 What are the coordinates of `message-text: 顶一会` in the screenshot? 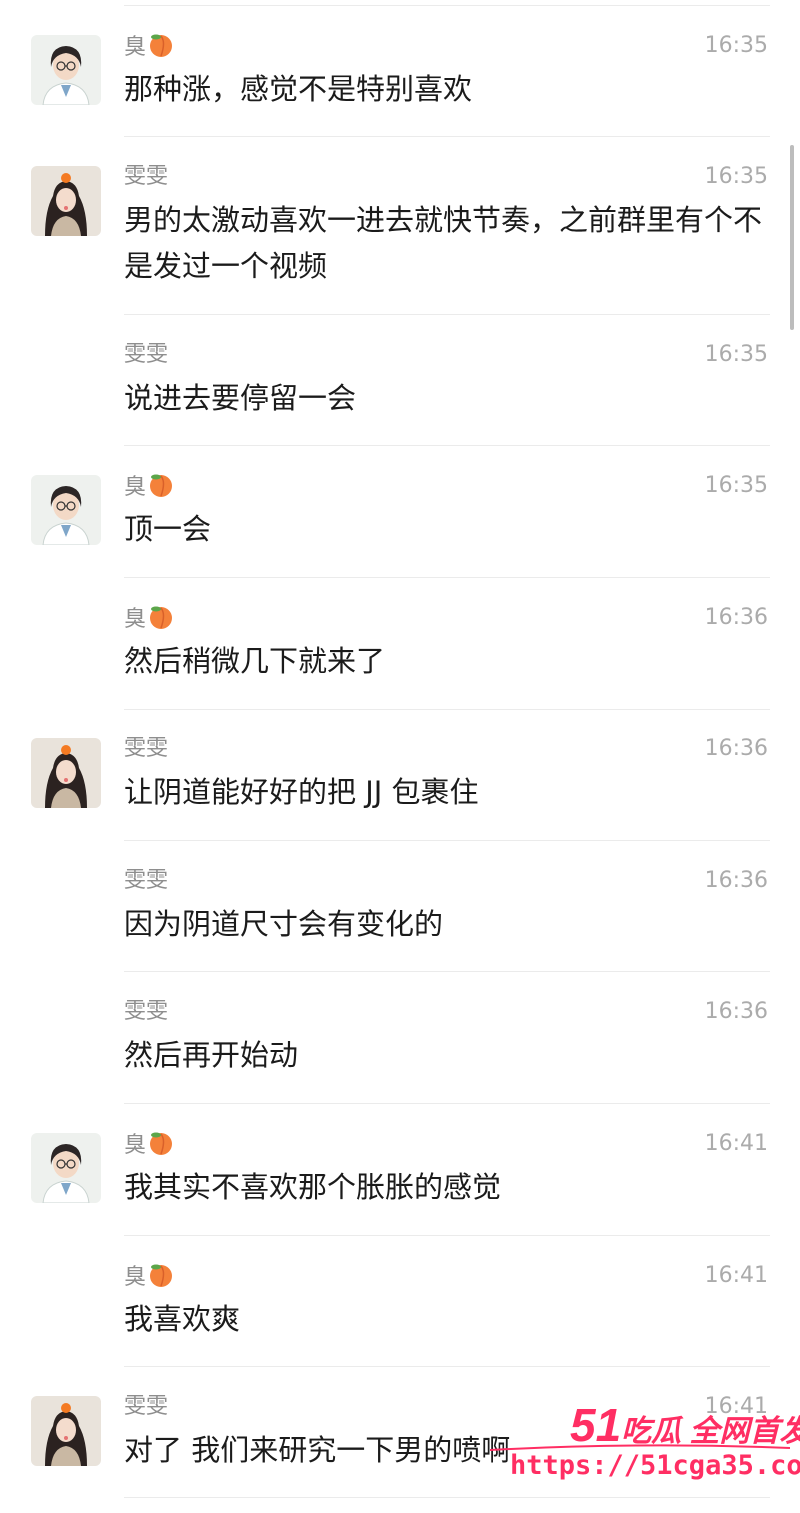 It's located at (168, 529).